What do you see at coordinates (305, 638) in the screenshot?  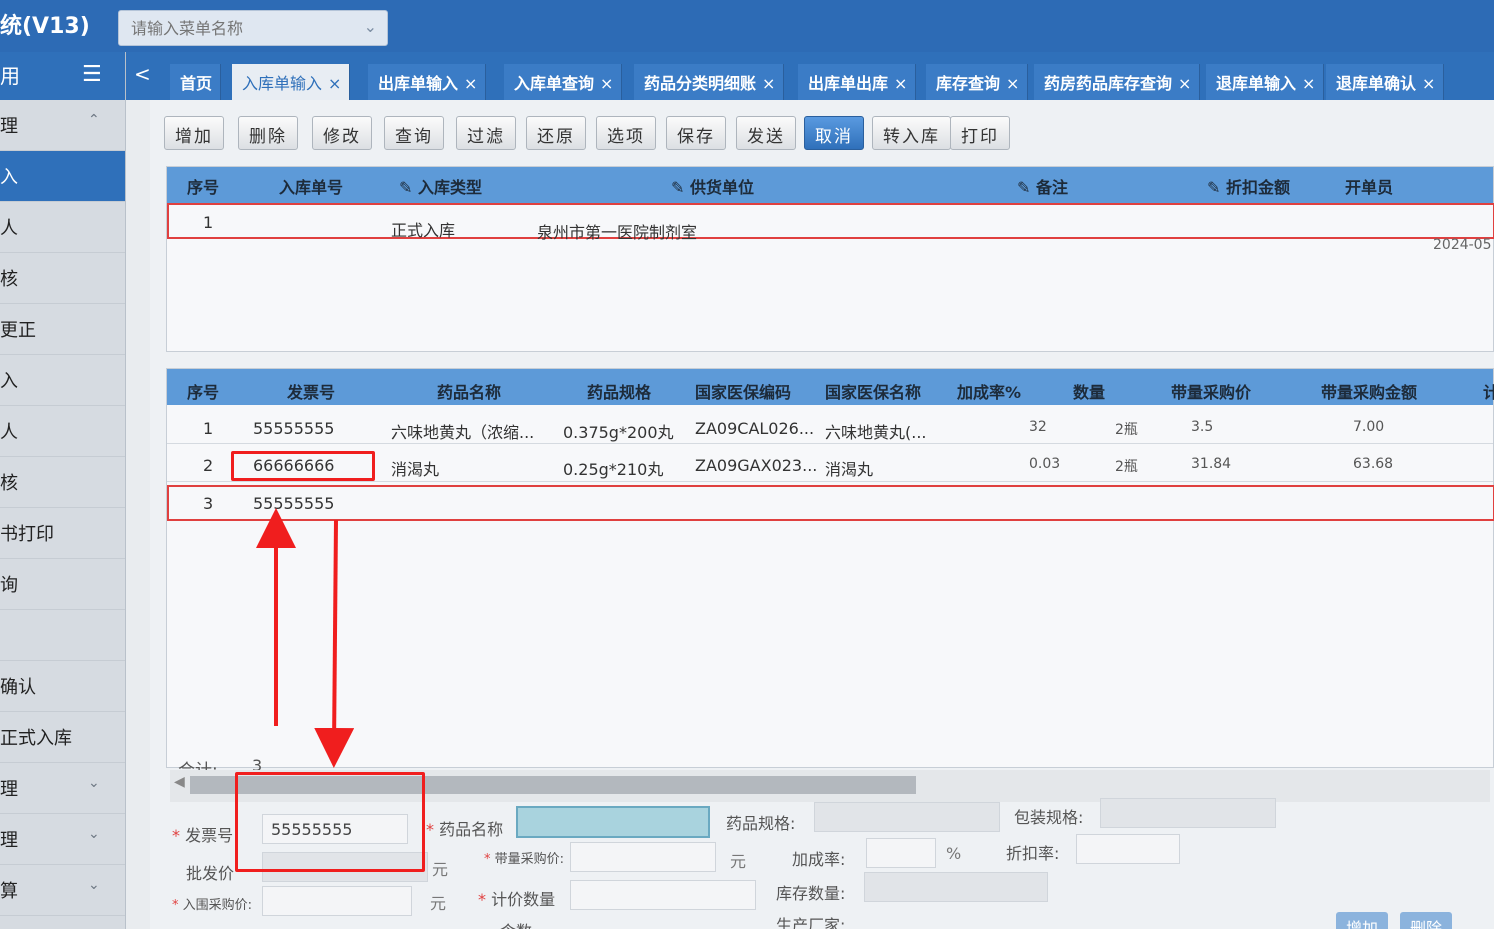 I see `annotation-arrows` at bounding box center [305, 638].